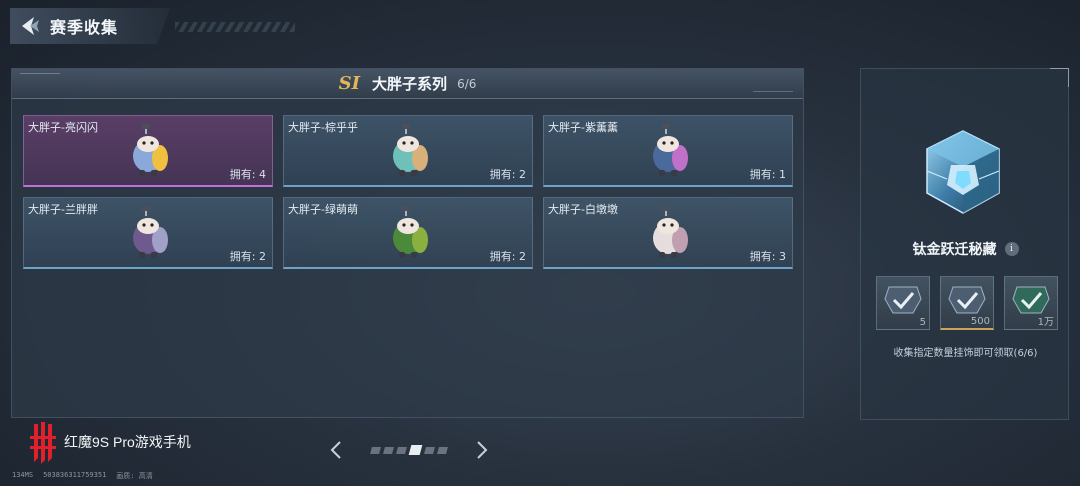 This screenshot has width=1080, height=486. I want to click on charm-card: 大胖子-紫薰薰拥有: 1, so click(668, 151).